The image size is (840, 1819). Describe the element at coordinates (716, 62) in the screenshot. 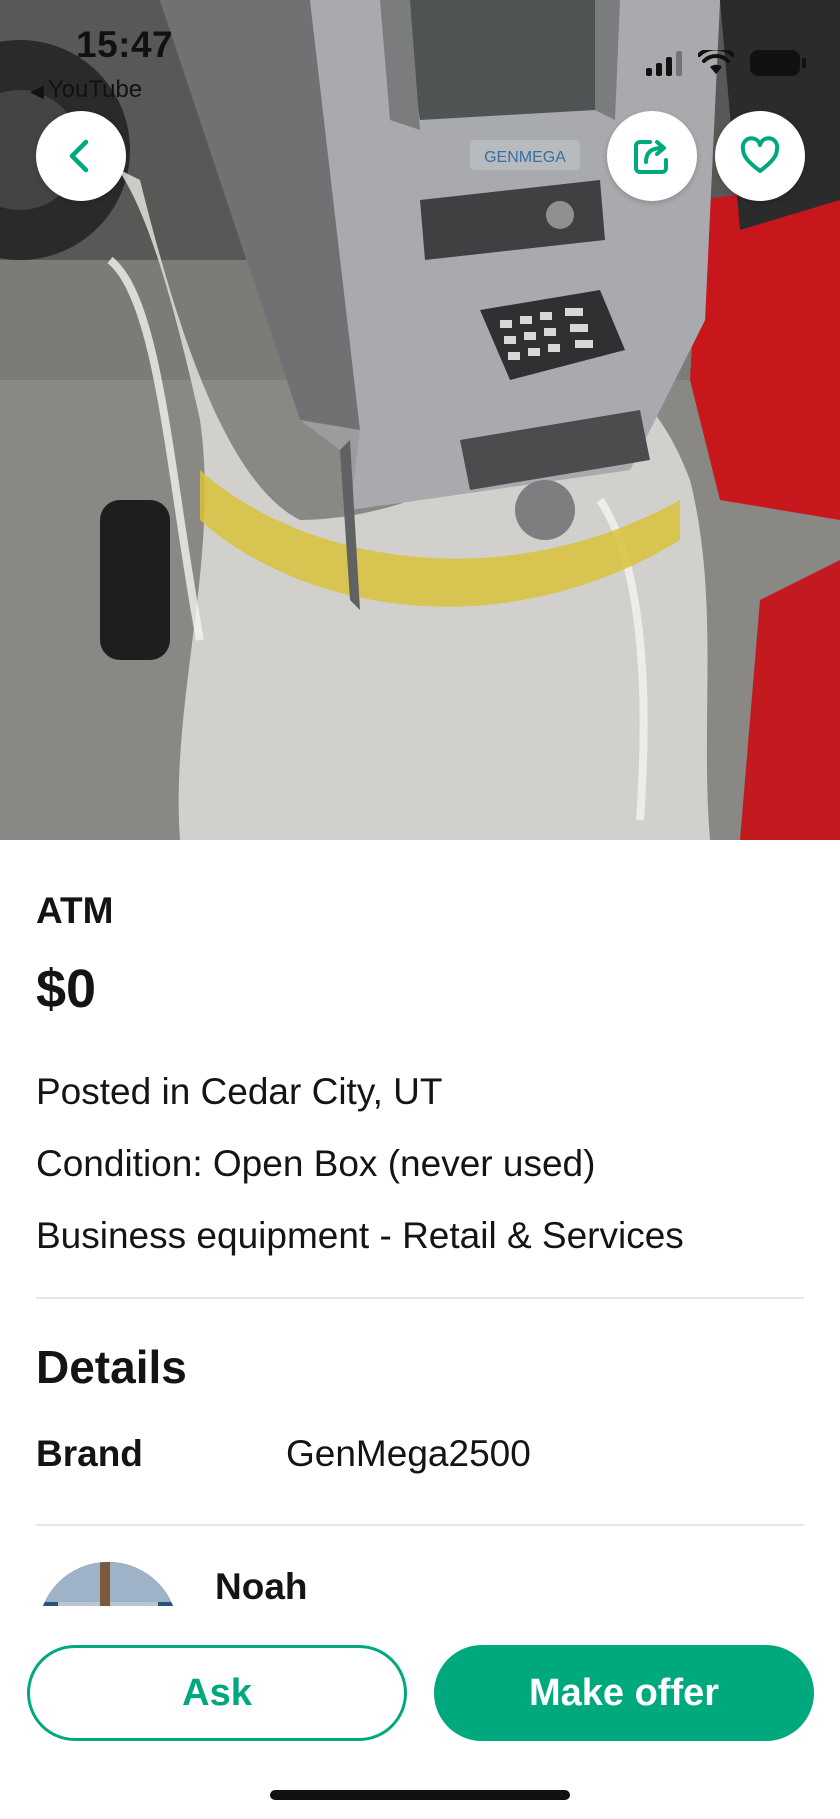

I see `wifi-icon` at that location.